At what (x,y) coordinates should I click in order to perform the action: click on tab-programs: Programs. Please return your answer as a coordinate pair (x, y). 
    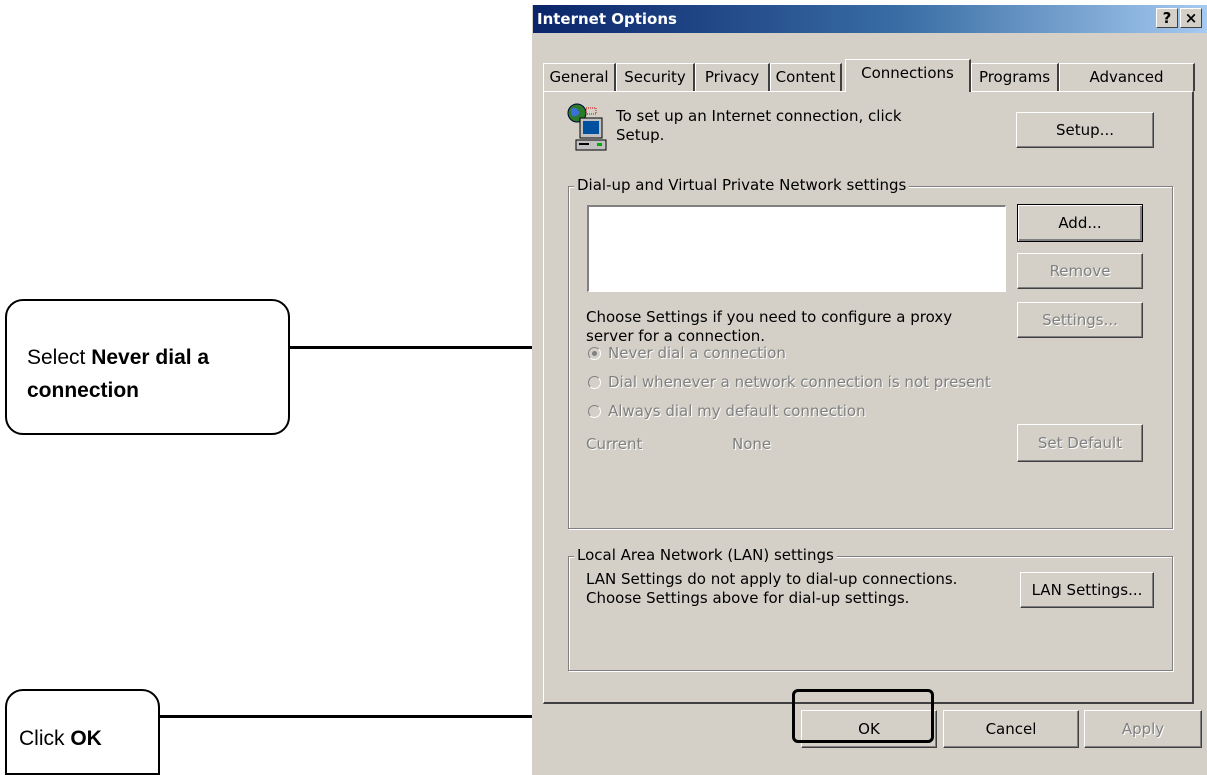
    Looking at the image, I should click on (1015, 77).